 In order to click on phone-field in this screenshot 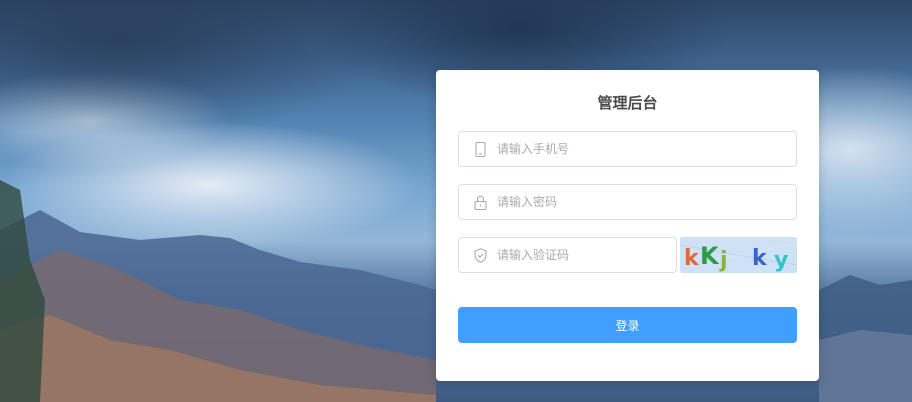, I will do `click(627, 149)`.